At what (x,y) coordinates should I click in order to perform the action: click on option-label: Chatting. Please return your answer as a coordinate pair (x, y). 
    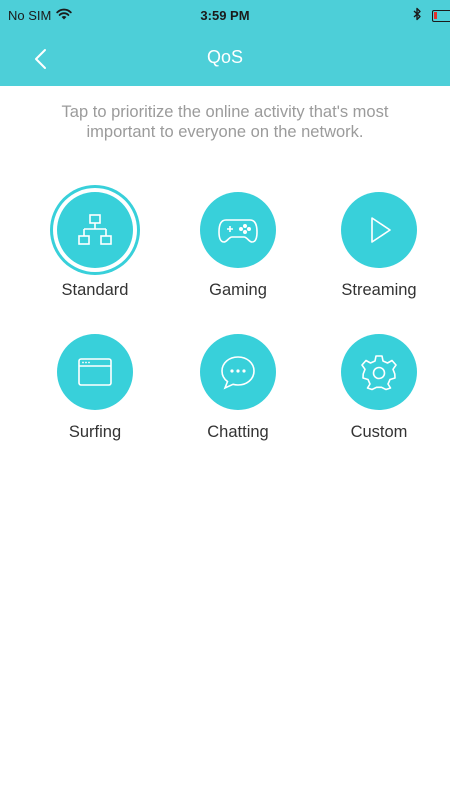
    Looking at the image, I should click on (238, 432).